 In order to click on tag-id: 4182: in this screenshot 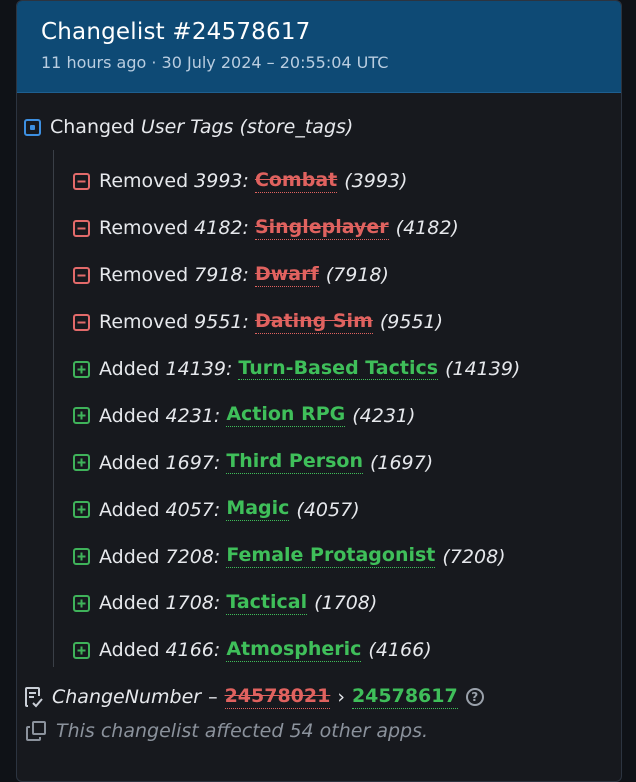, I will do `click(221, 228)`.